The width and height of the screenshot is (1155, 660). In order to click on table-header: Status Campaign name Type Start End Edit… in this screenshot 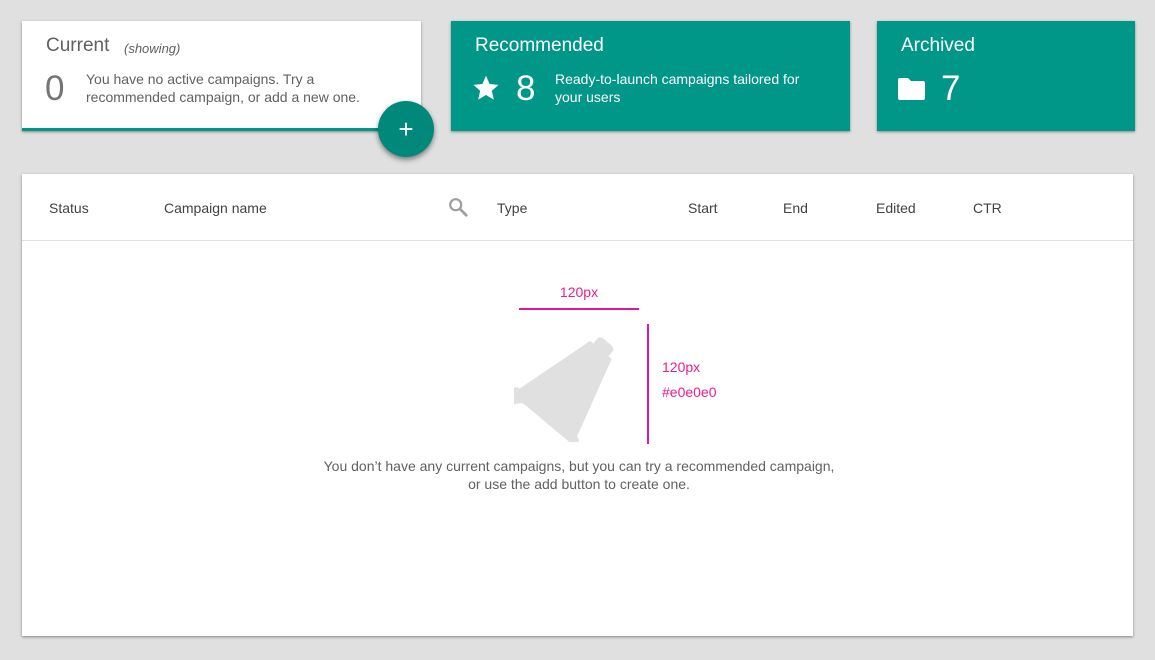, I will do `click(577, 207)`.